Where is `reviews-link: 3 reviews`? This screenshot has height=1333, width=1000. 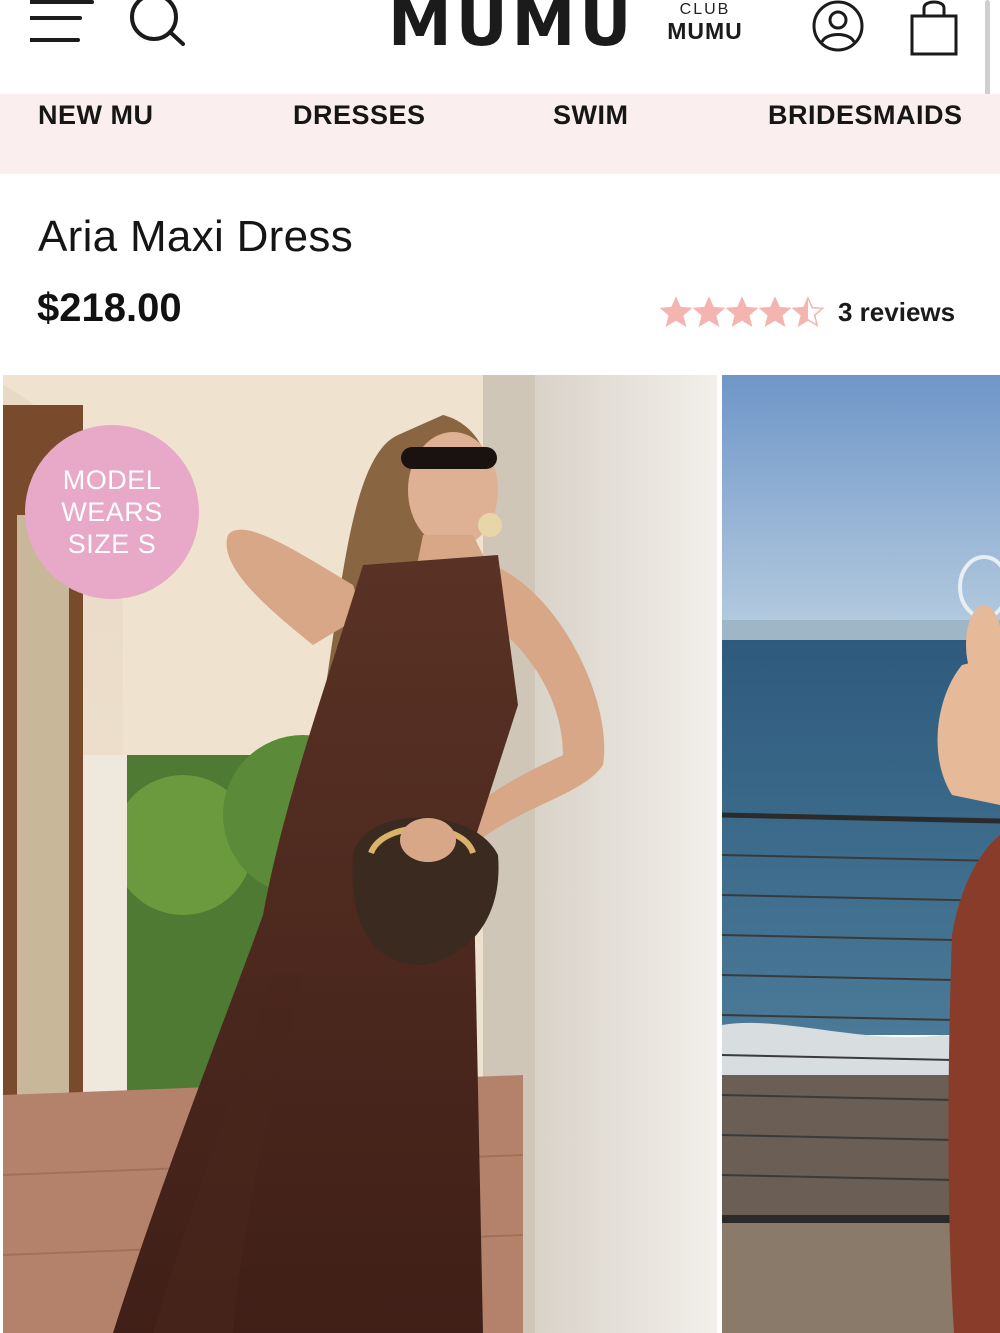 reviews-link: 3 reviews is located at coordinates (896, 312).